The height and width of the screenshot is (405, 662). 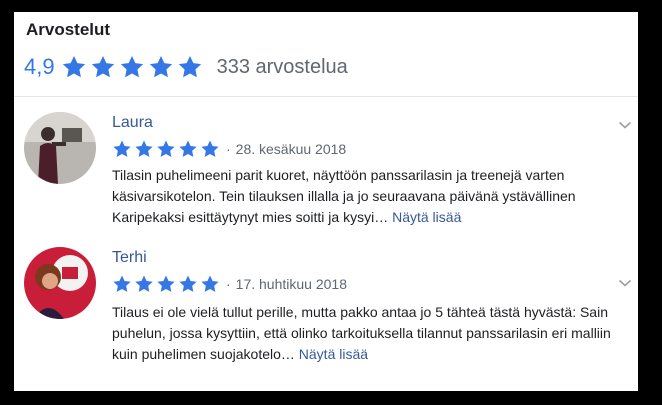 I want to click on review-date: 17. huhtikuu 2018, so click(x=291, y=284).